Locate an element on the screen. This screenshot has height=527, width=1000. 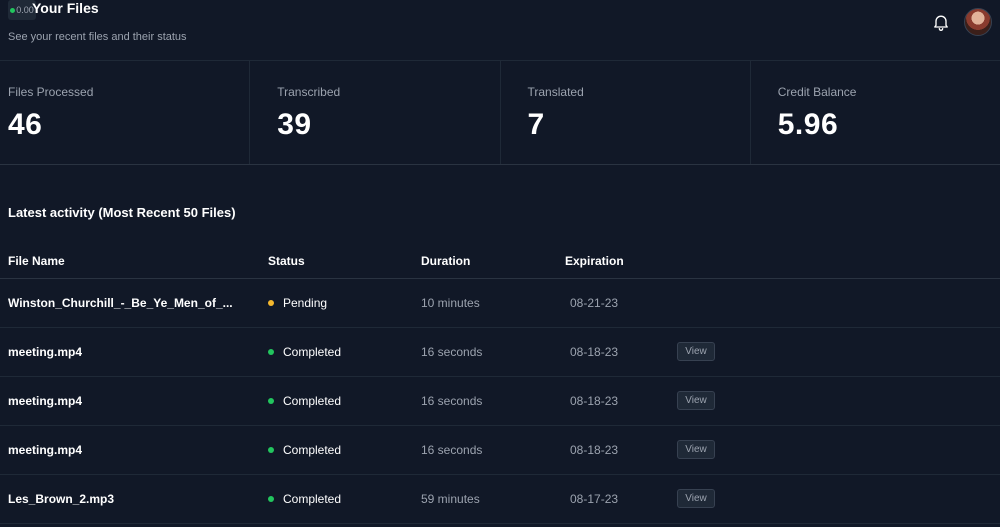
pending-dot-icon is located at coordinates (271, 303).